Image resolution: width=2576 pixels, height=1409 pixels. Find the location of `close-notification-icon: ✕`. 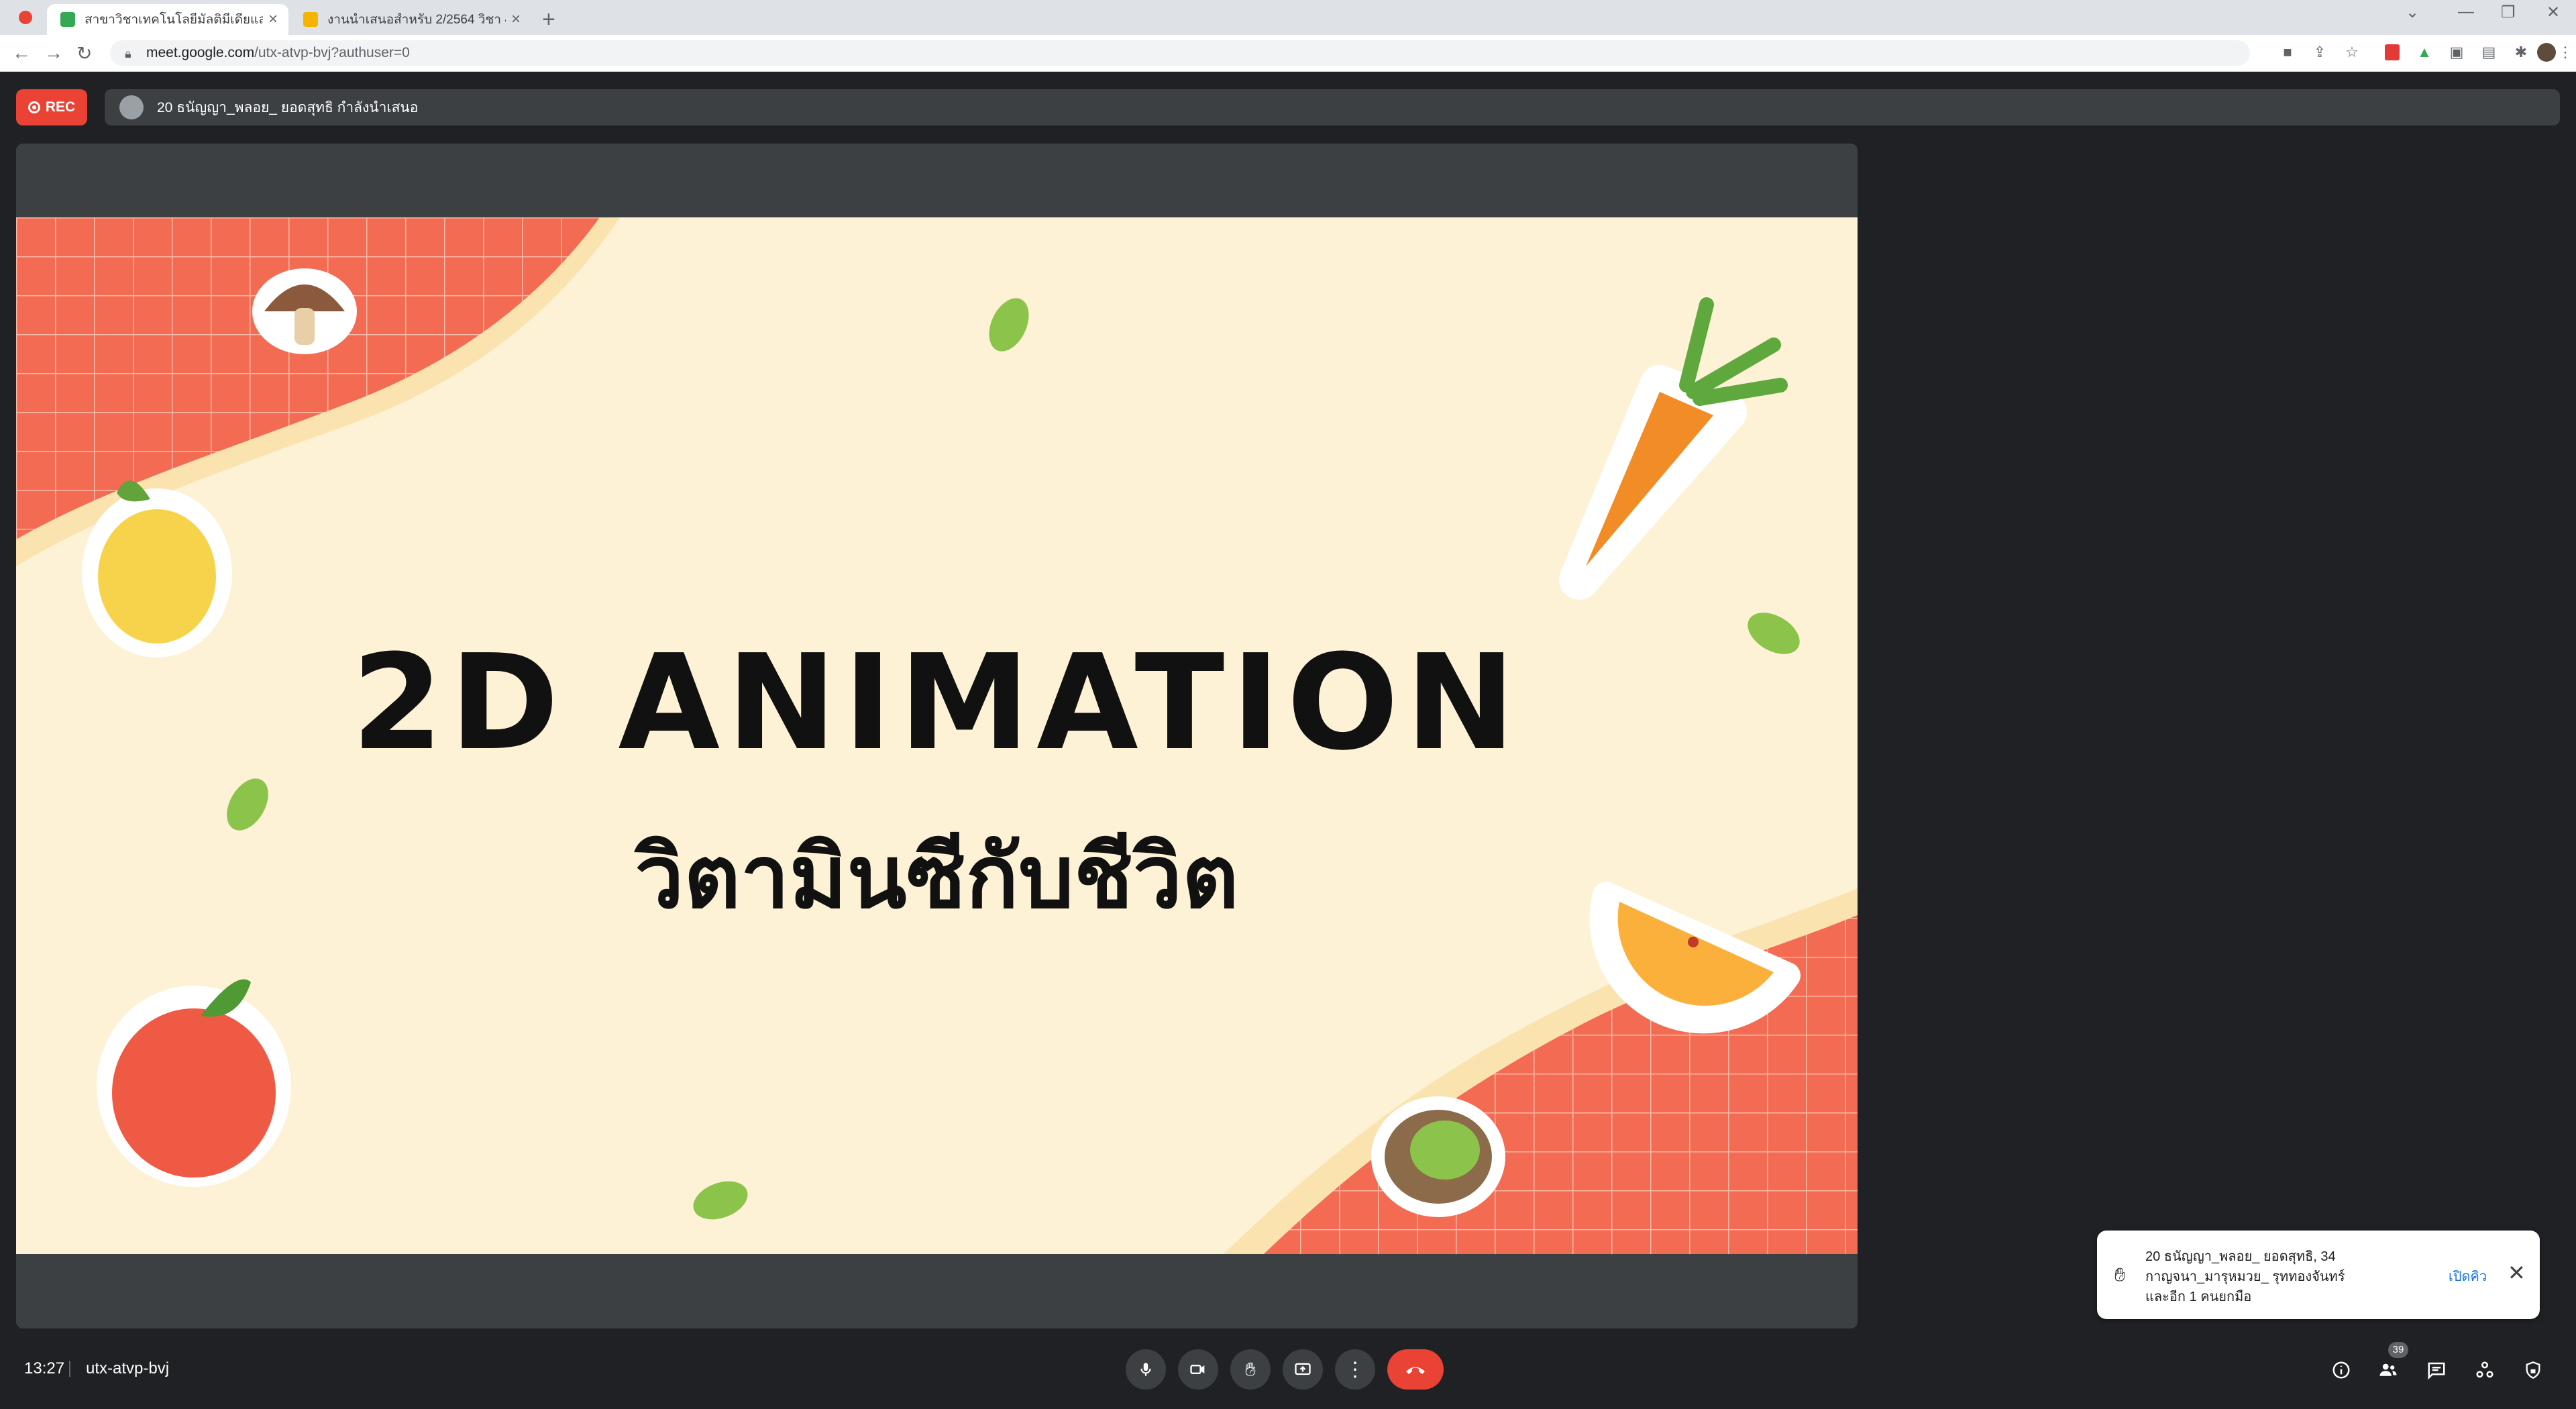

close-notification-icon: ✕ is located at coordinates (2517, 1273).